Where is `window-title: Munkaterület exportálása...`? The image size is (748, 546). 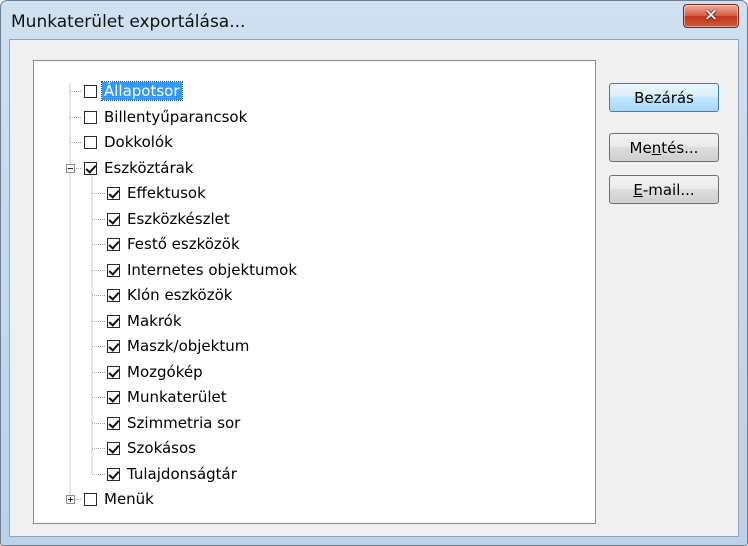 window-title: Munkaterület exportálása... is located at coordinates (128, 22).